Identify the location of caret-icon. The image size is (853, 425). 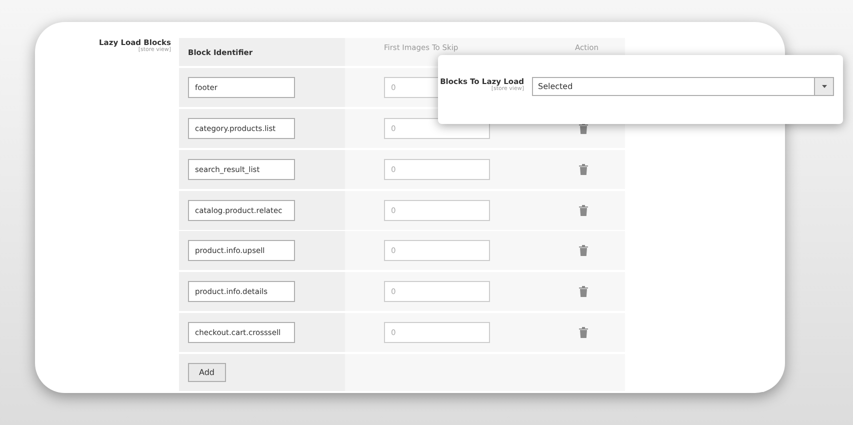
(824, 86).